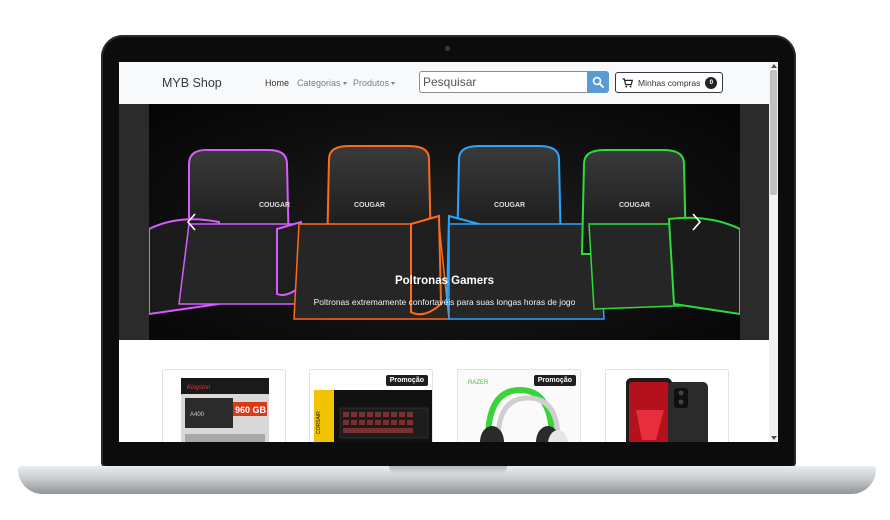 The image size is (890, 520). Describe the element at coordinates (319, 422) in the screenshot. I see `keyboard-brand: CORSAIR` at that location.